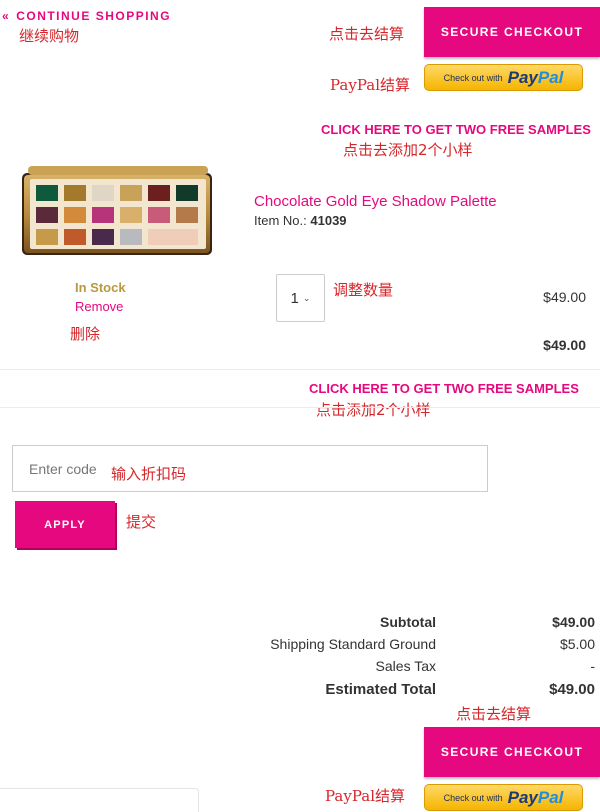  Describe the element at coordinates (564, 297) in the screenshot. I see `unit-price: $49.00` at that location.